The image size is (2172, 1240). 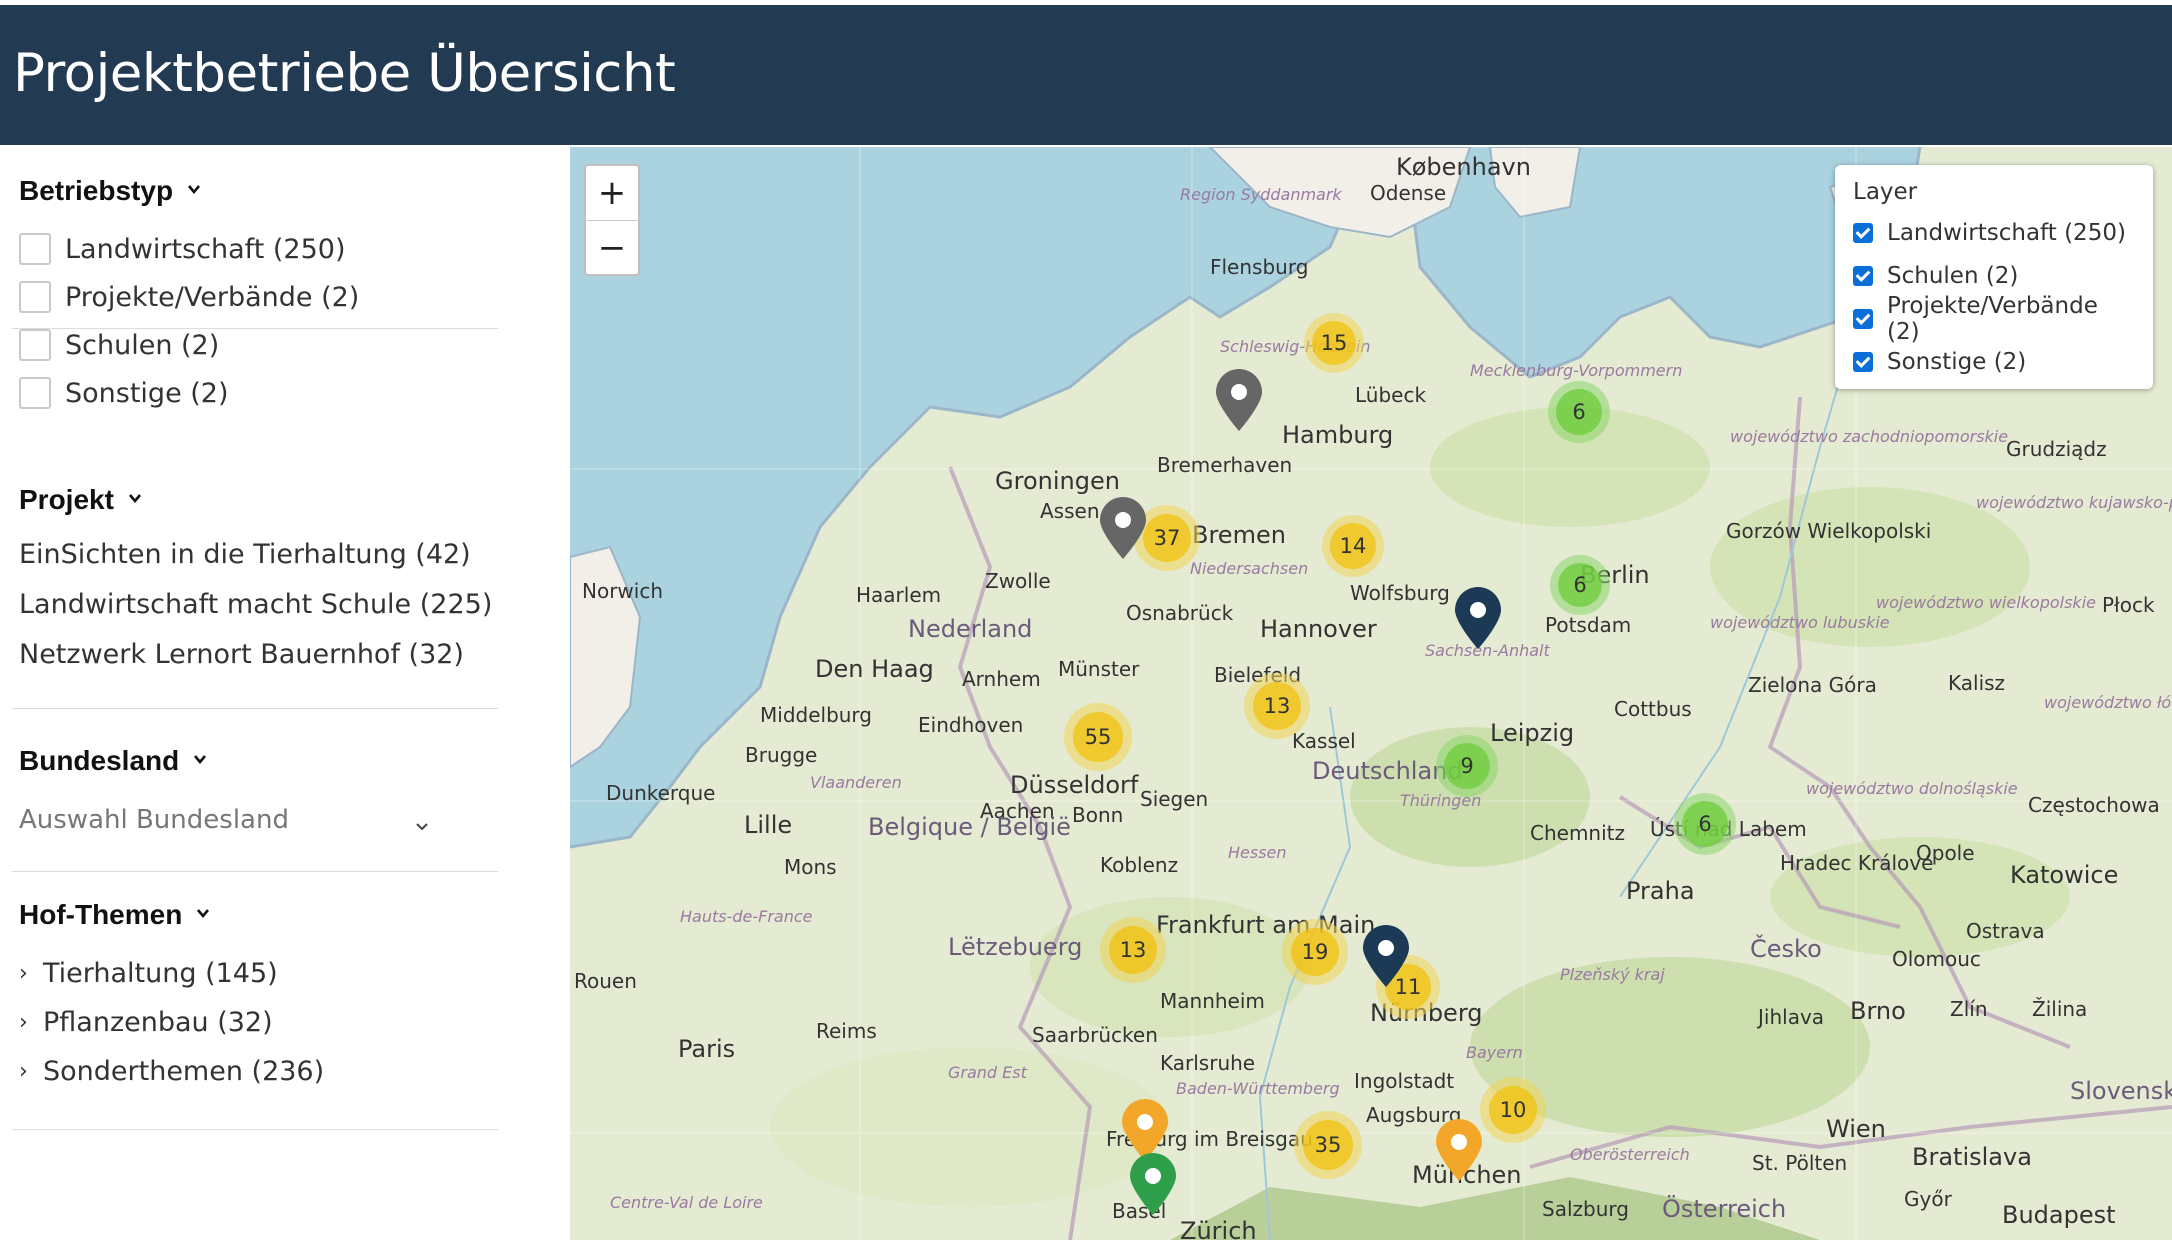 What do you see at coordinates (2108, 702) in the screenshot?
I see `map-label: województwo łódzkie` at bounding box center [2108, 702].